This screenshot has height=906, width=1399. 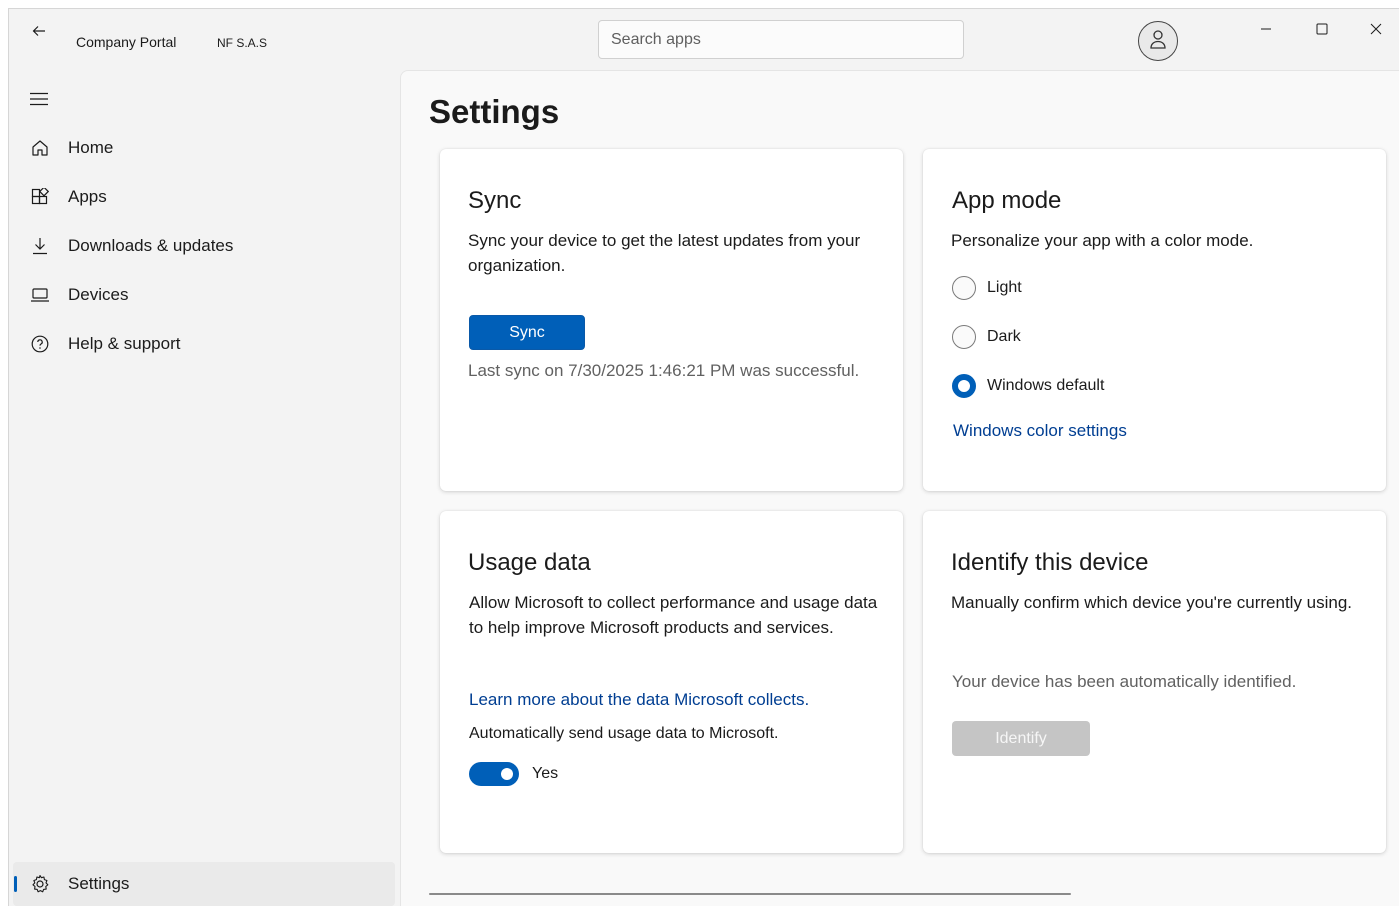 I want to click on sidebar-item-label: Apps, so click(x=87, y=196).